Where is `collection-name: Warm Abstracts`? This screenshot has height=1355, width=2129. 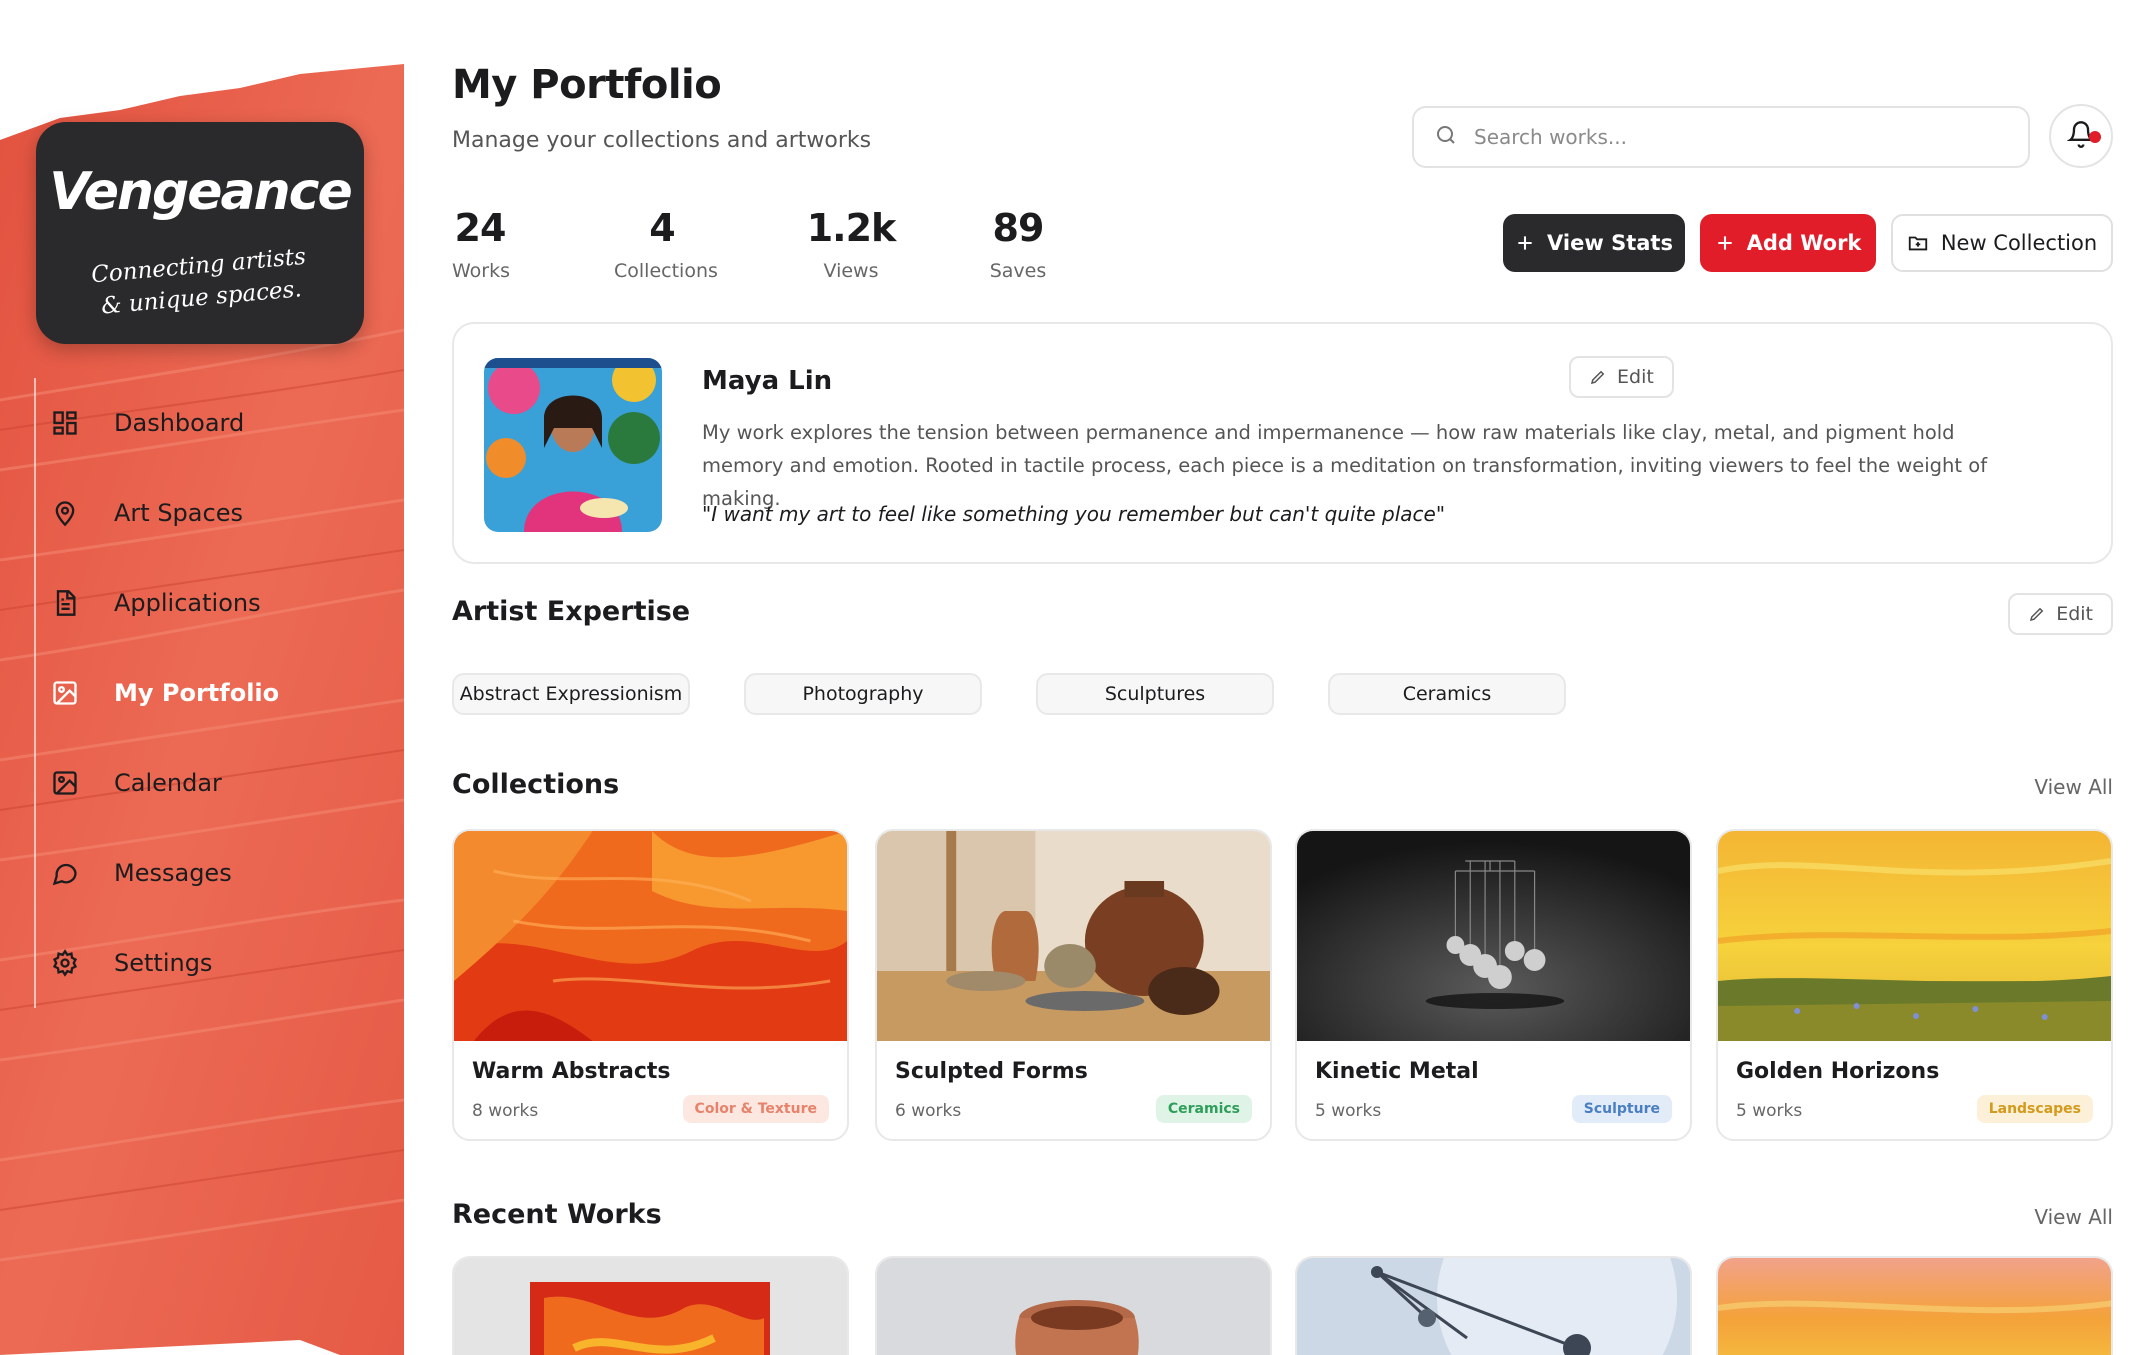 collection-name: Warm Abstracts is located at coordinates (571, 1071).